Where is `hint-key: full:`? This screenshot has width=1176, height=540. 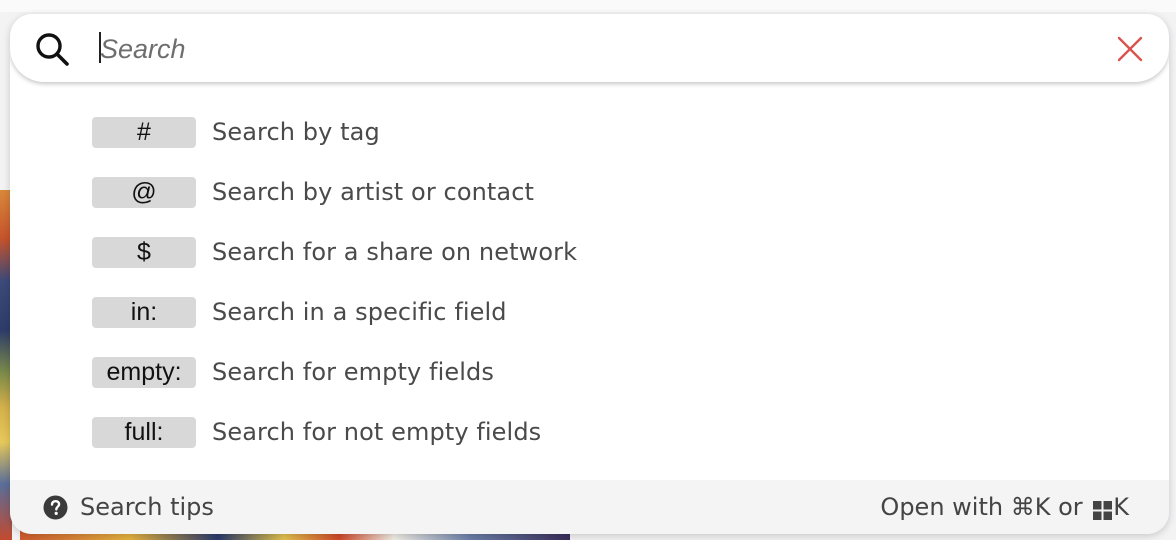
hint-key: full: is located at coordinates (144, 432).